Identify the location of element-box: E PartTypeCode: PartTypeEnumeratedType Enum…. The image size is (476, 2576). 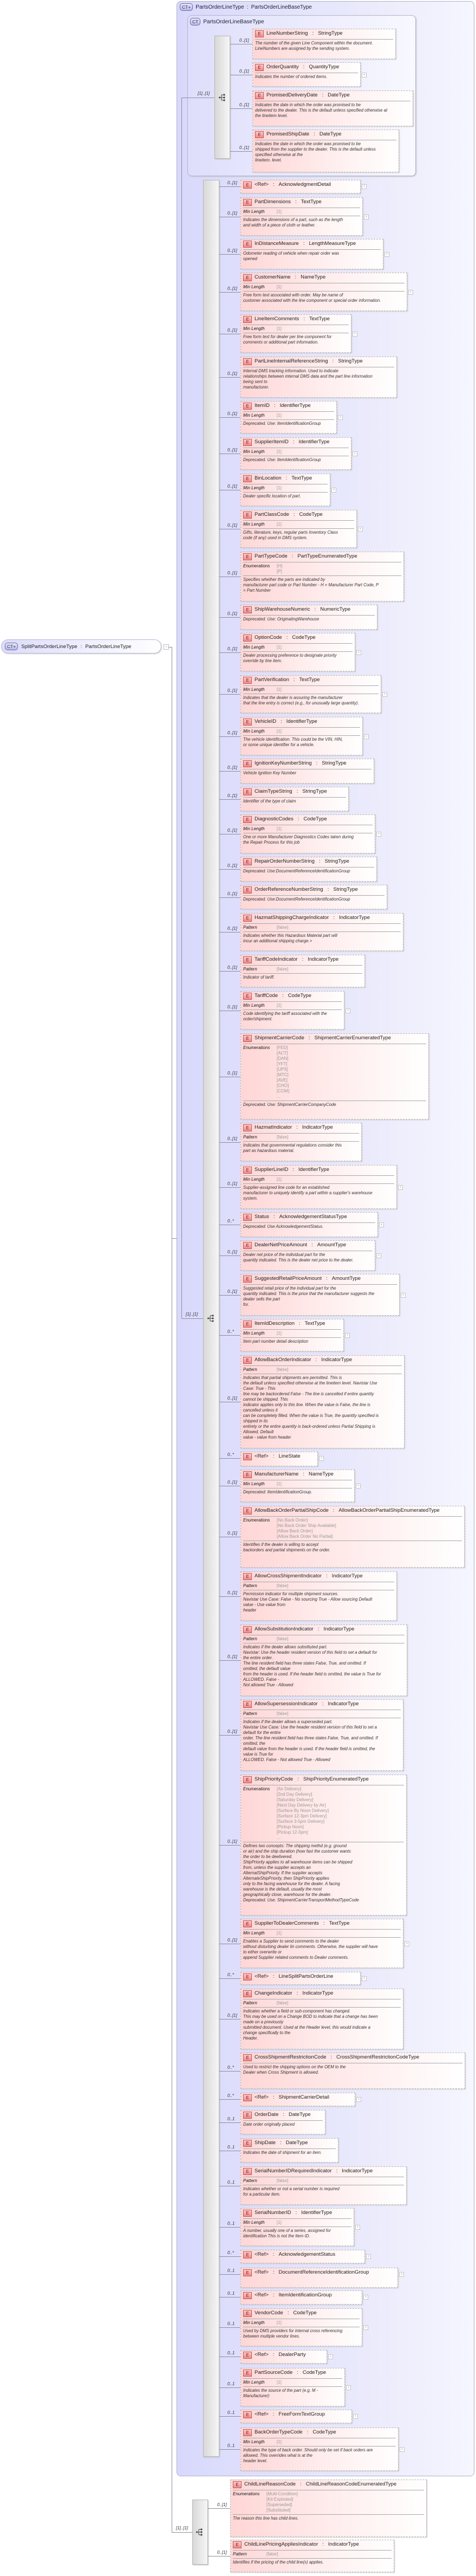
(322, 576).